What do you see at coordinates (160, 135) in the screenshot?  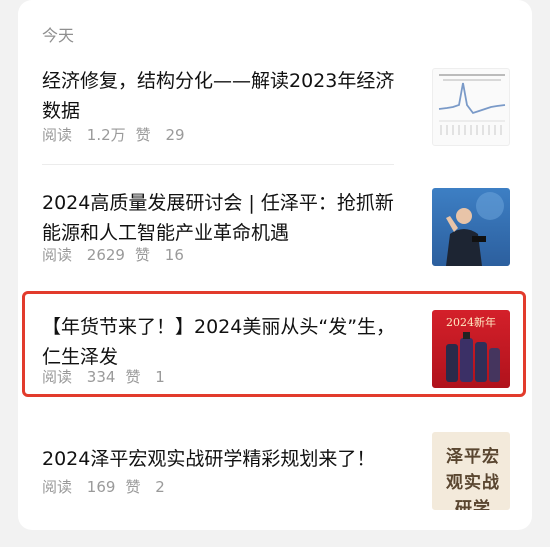 I see `like-count-label: 赞 29` at bounding box center [160, 135].